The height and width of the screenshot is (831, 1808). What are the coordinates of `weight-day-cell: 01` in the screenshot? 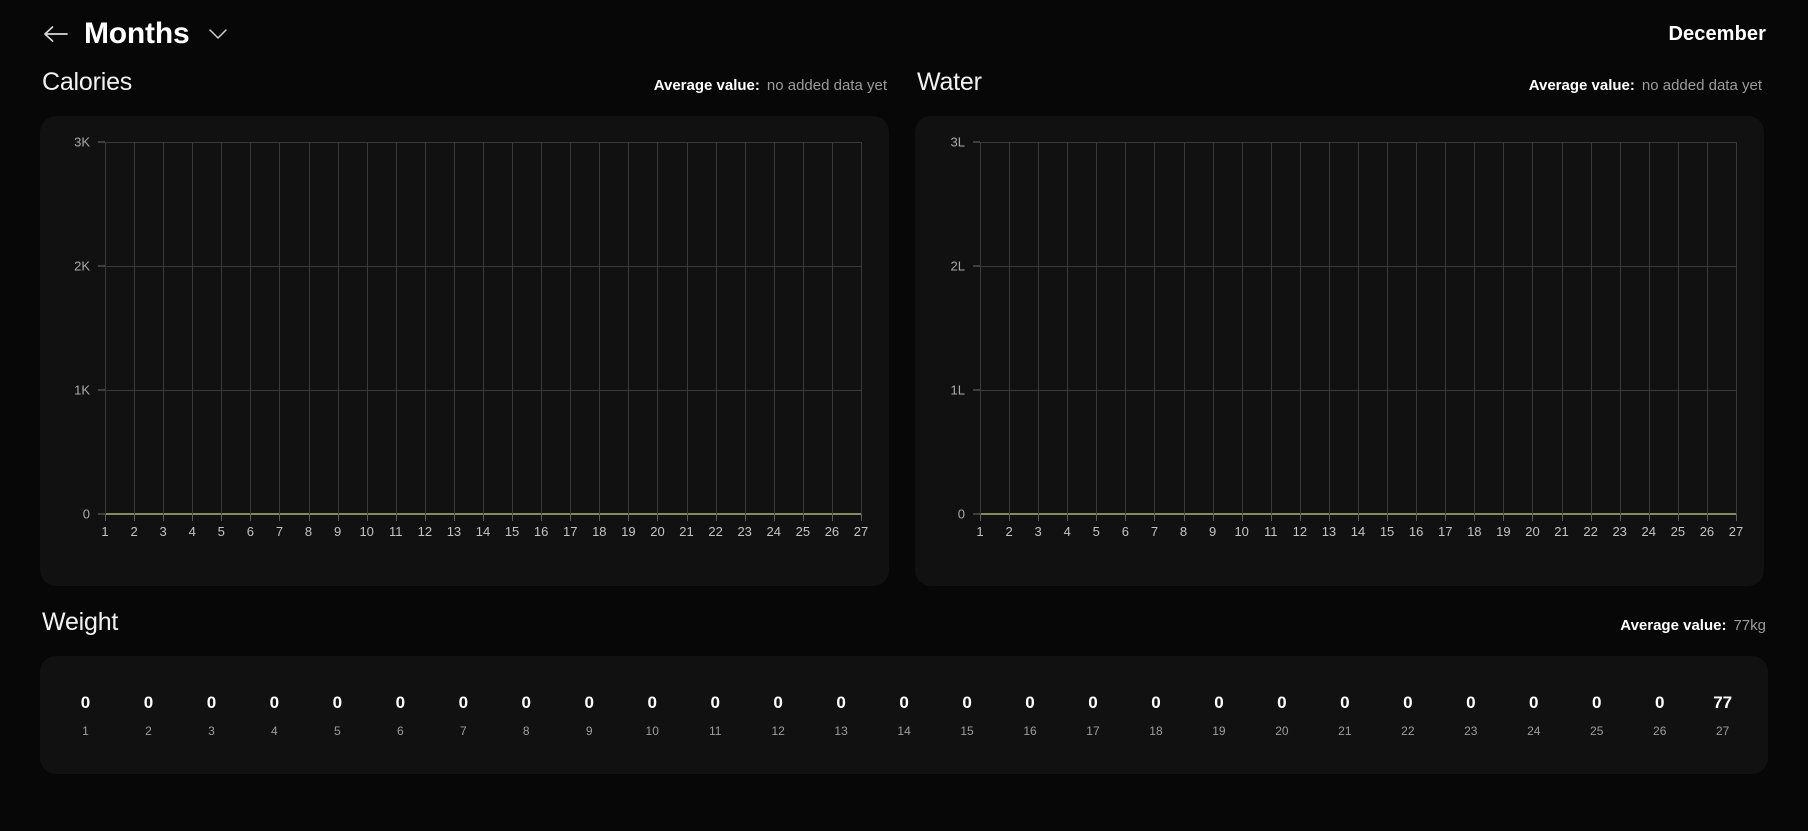 It's located at (85, 715).